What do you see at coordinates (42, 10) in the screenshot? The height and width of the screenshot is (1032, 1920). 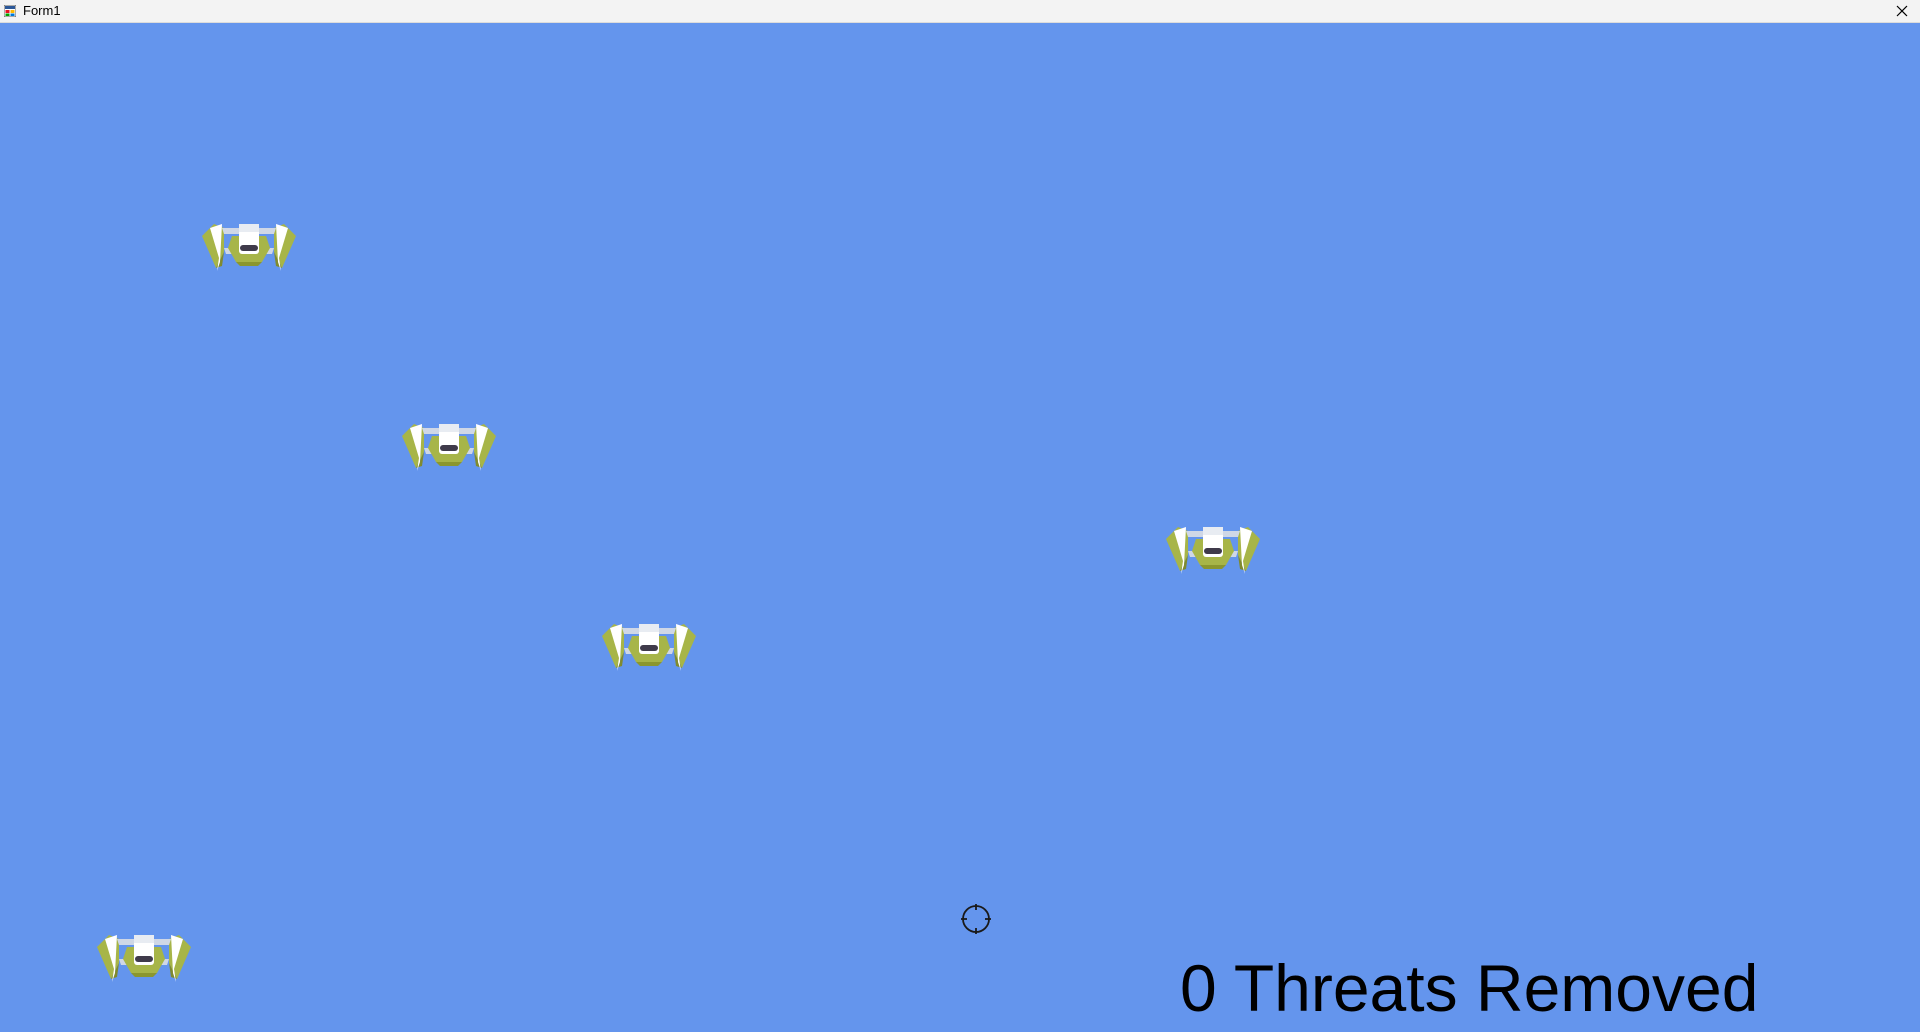 I see `window-title: Form1` at bounding box center [42, 10].